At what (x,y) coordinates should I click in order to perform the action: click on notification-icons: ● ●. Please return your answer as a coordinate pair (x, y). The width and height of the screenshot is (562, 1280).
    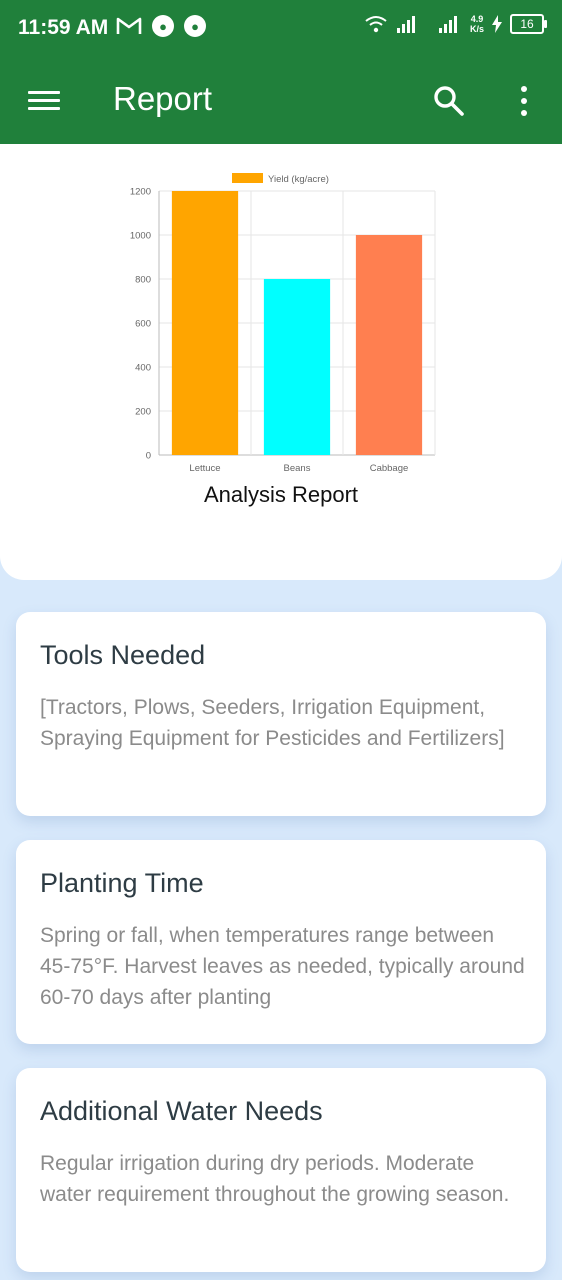
    Looking at the image, I should click on (161, 26).